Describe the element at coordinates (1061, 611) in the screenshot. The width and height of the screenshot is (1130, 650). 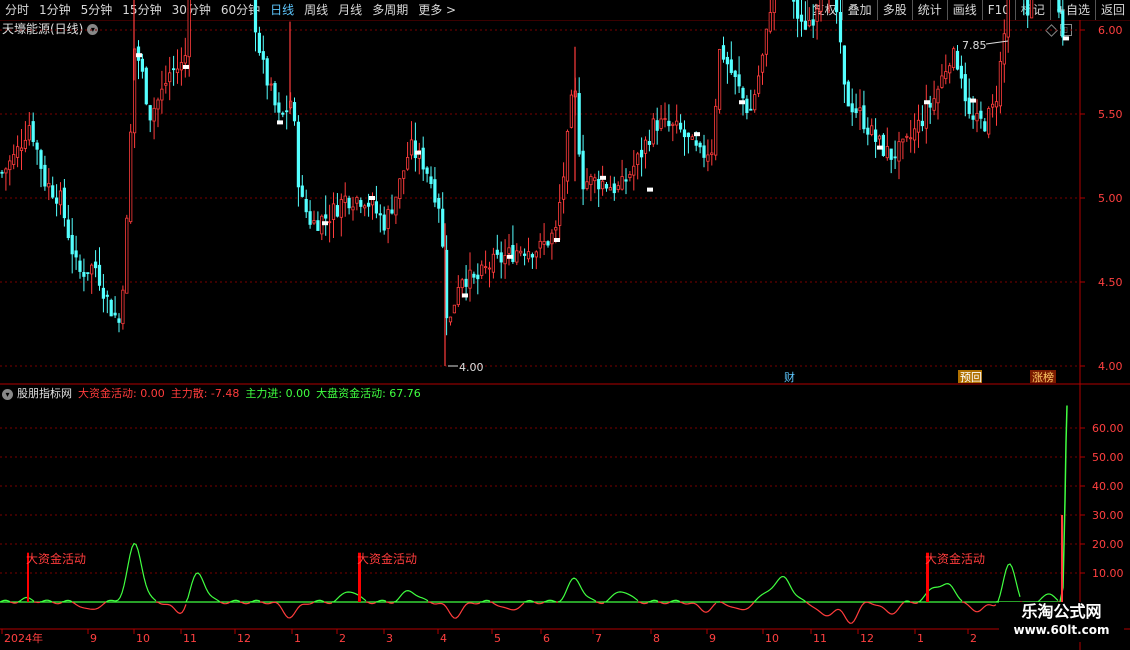
I see `watermark-title: 乐淘公式网` at that location.